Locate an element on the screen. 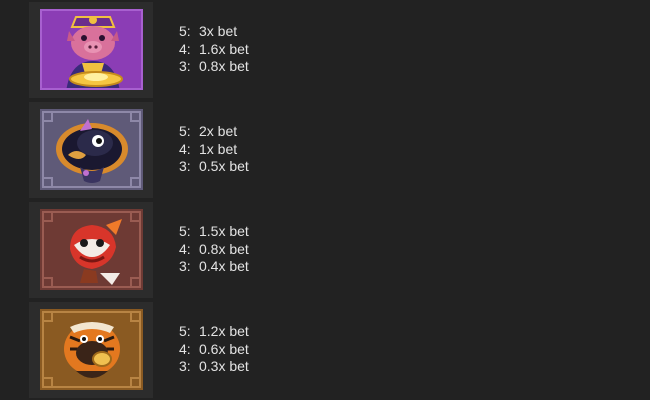 The image size is (650, 400). red-lion-icon is located at coordinates (91, 249).